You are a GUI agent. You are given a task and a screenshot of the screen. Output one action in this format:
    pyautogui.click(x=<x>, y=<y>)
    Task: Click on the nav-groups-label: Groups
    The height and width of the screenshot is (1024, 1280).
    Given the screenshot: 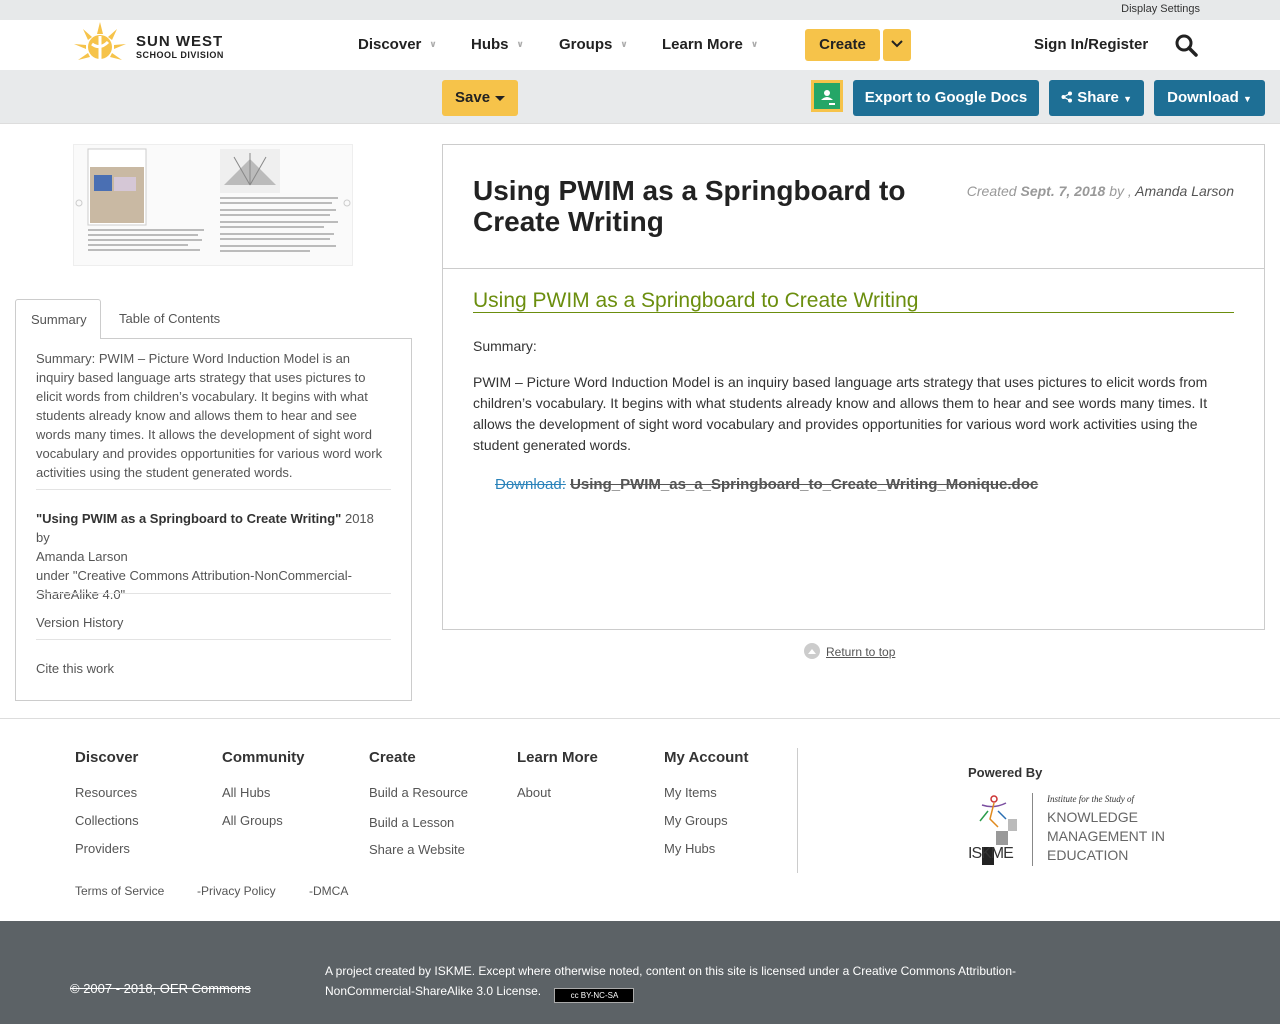 What is the action you would take?
    pyautogui.click(x=586, y=44)
    